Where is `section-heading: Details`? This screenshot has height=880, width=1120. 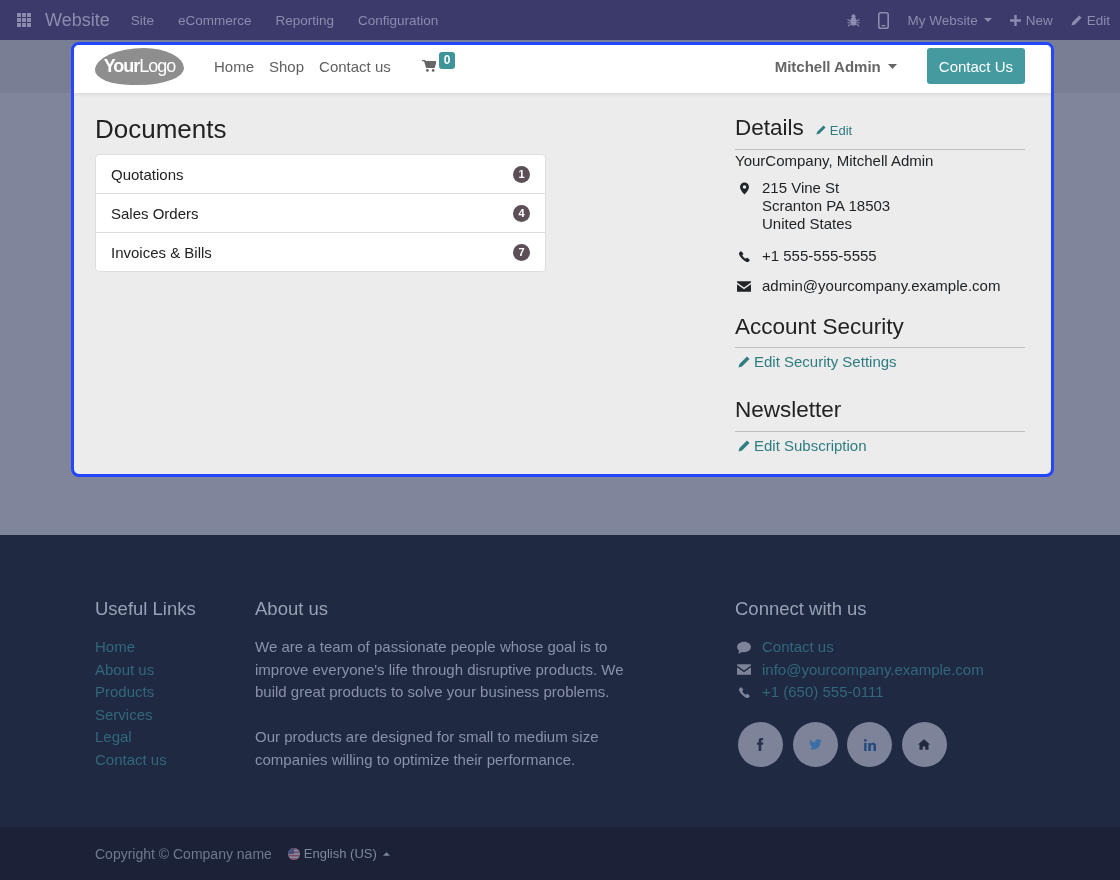 section-heading: Details is located at coordinates (769, 127).